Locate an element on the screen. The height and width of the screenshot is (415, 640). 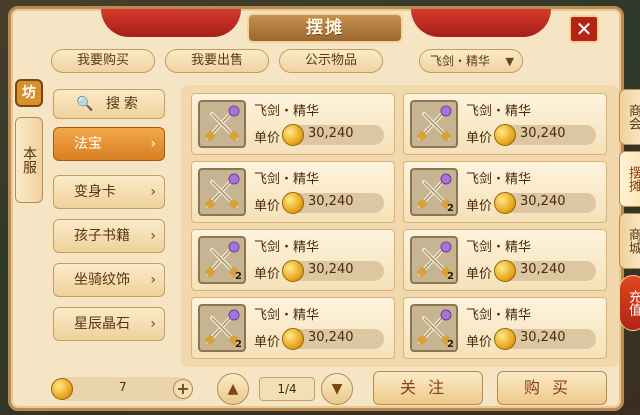
category-panel: 🔍 搜索 法宝 › 变身卡 › 孩子书籍 › 坐骑纹饰 › 星辰晶石 › is located at coordinates (109, 226).